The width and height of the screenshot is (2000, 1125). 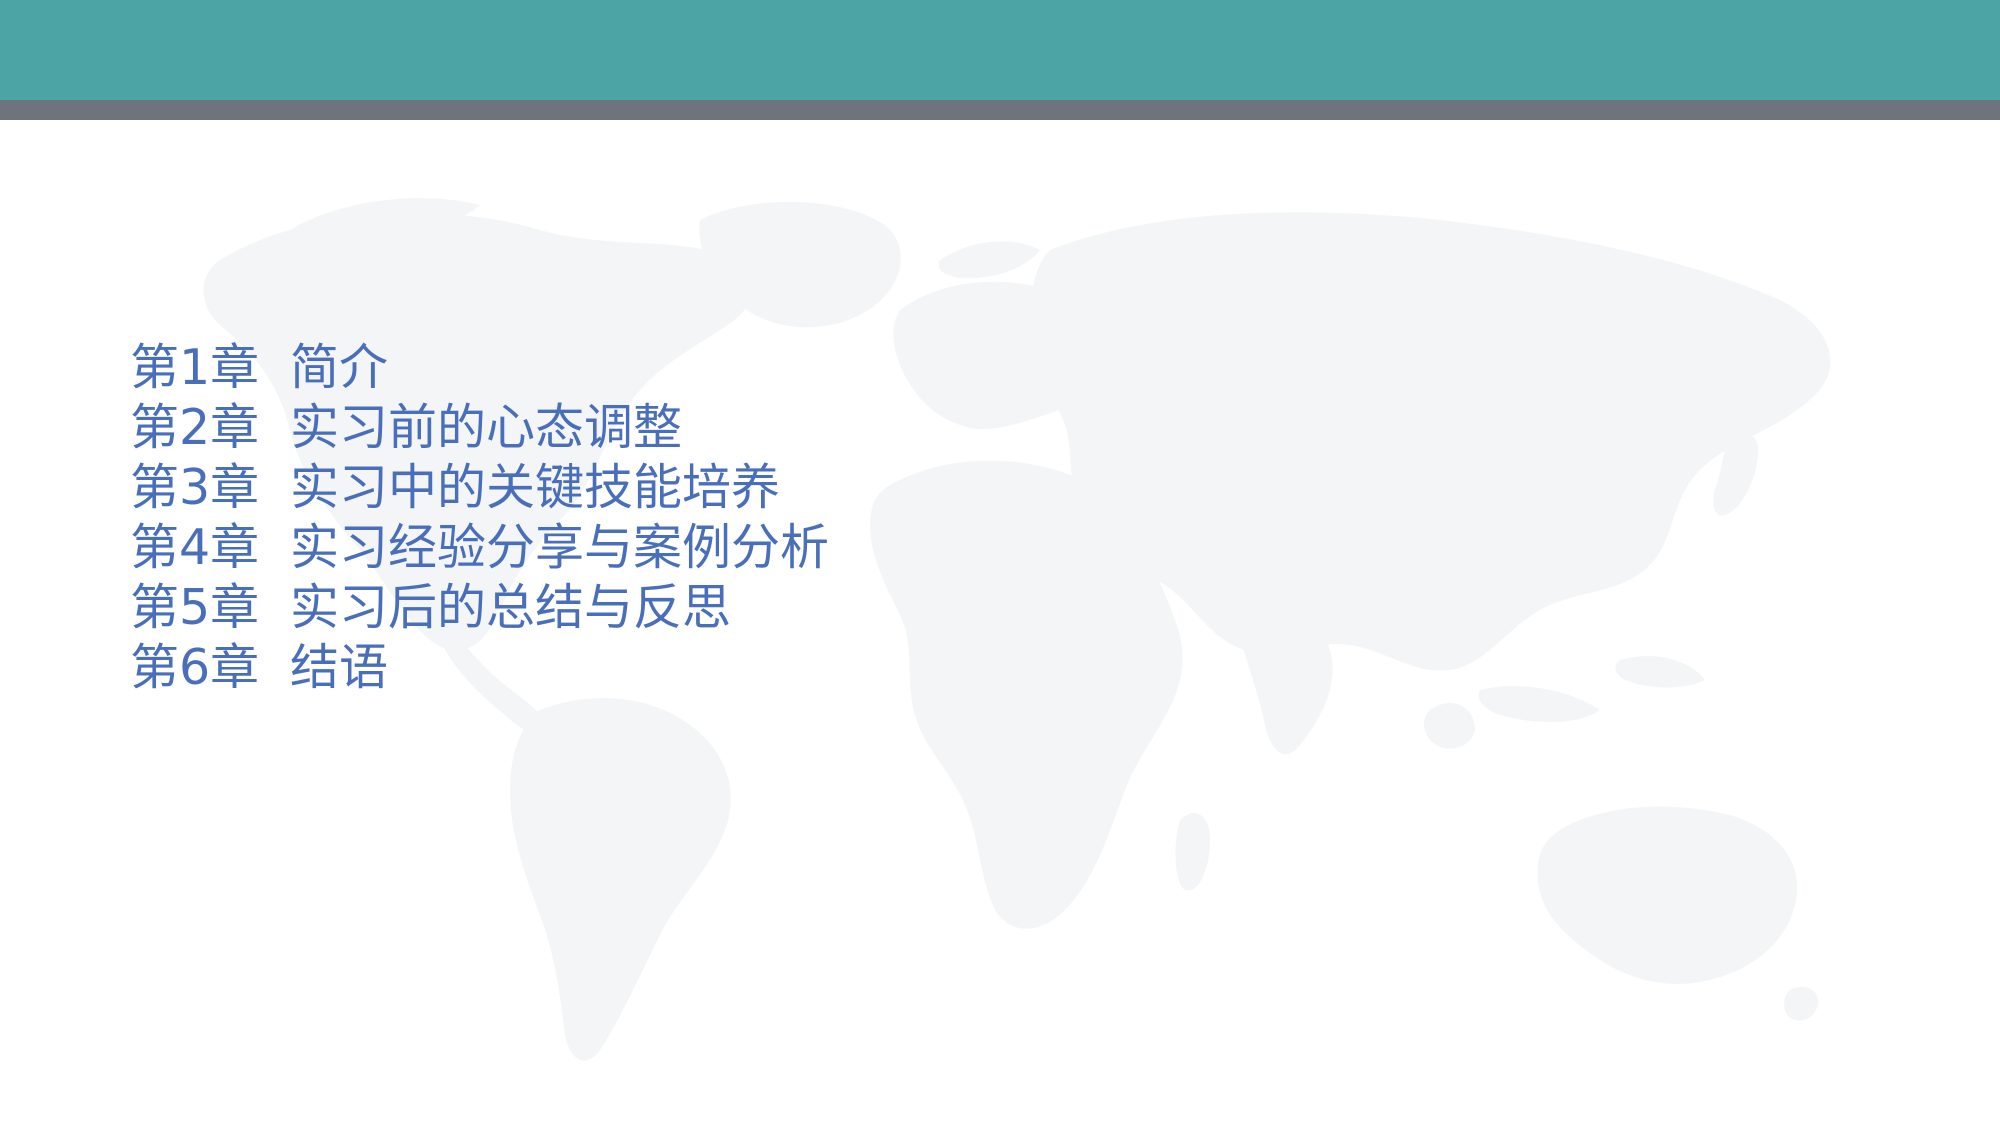 What do you see at coordinates (339, 367) in the screenshot?
I see `toc-title: 简介` at bounding box center [339, 367].